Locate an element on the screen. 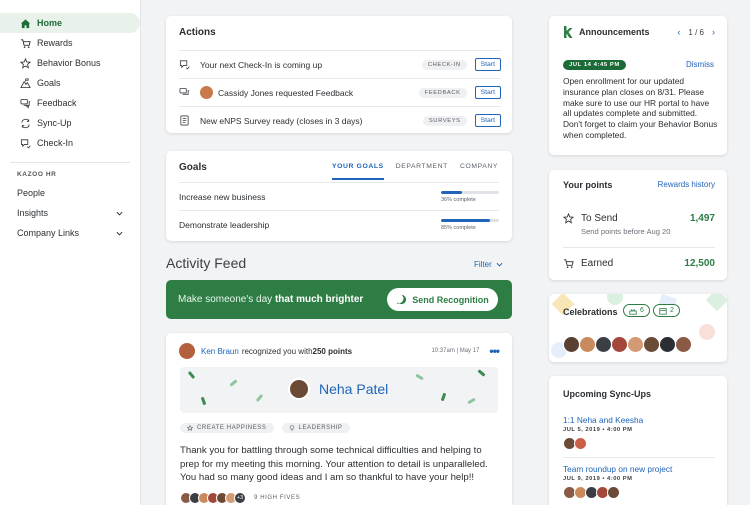  action-tag: FEEDBACK is located at coordinates (442, 92).